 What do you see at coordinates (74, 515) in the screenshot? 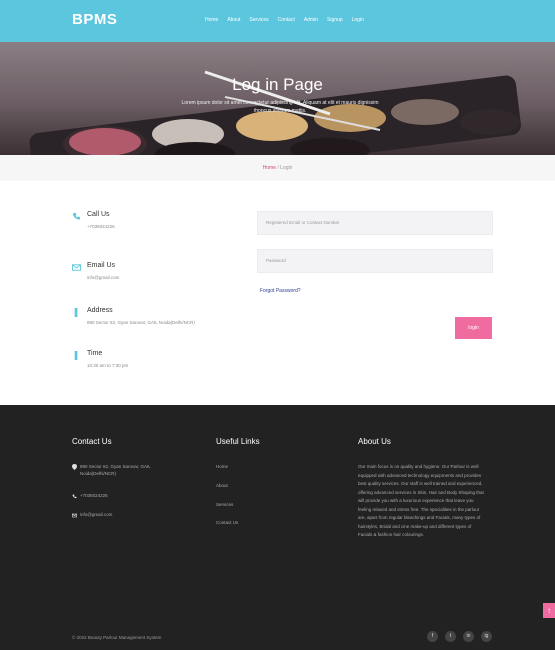
I see `email-icon` at bounding box center [74, 515].